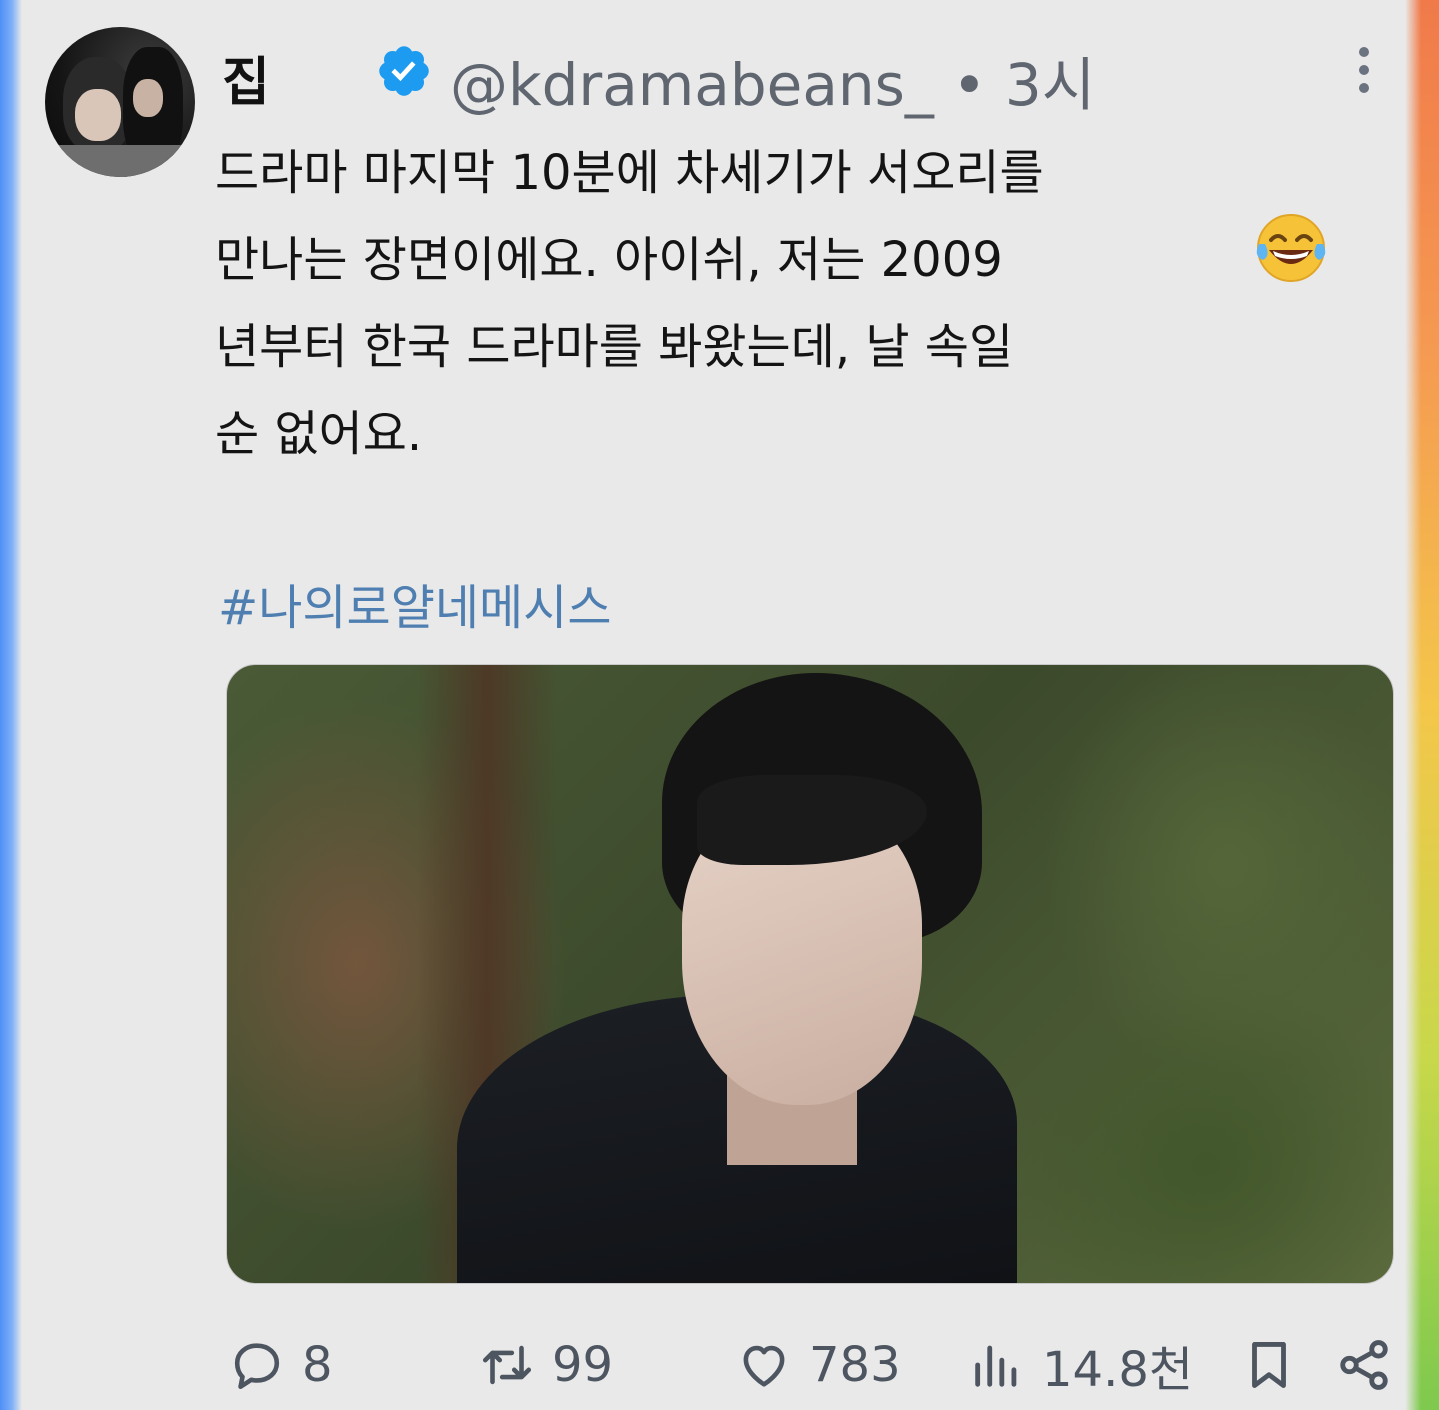 This screenshot has height=1410, width=1439. I want to click on tweet-text-line: 순 없어요., so click(319, 434).